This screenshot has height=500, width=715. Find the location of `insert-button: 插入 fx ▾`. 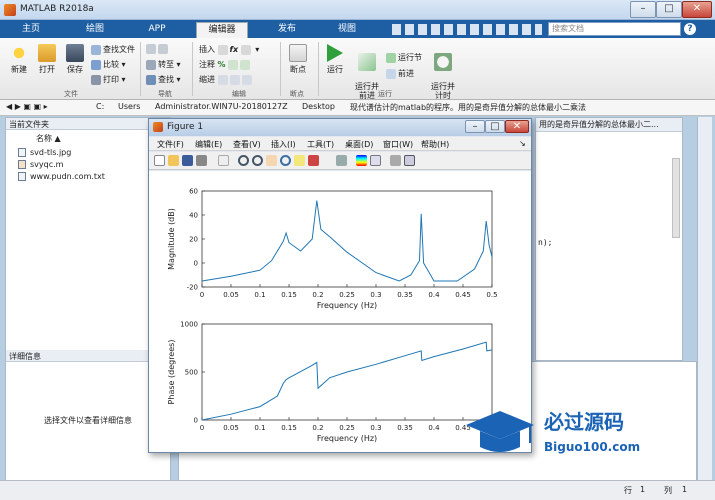

insert-button: 插入 fx ▾ is located at coordinates (229, 49).